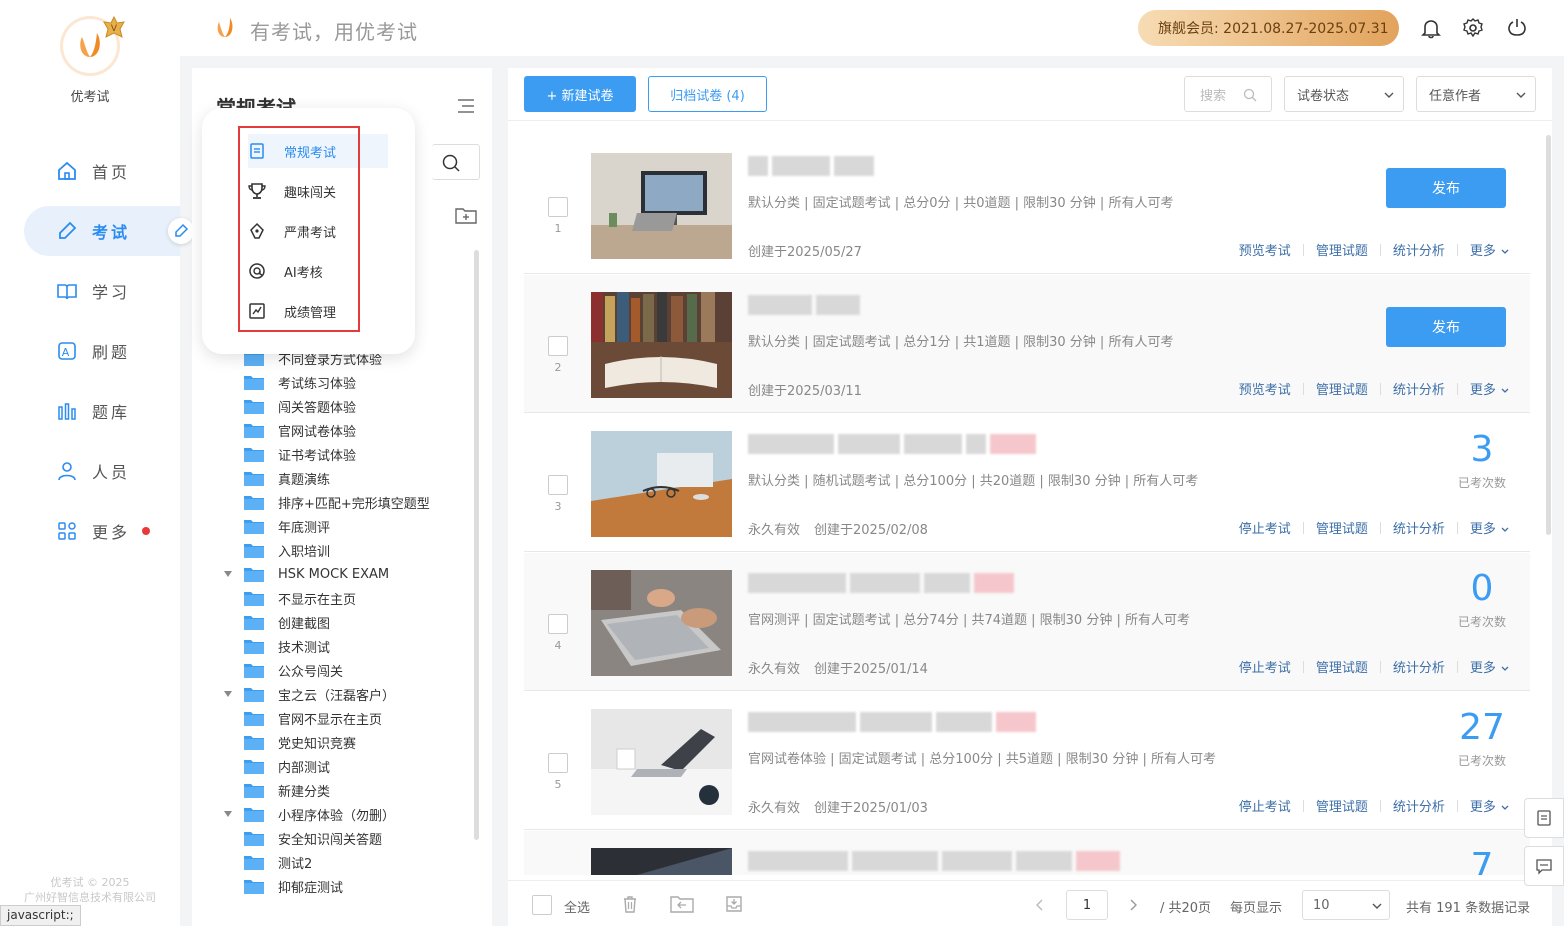  What do you see at coordinates (1517, 28) in the screenshot?
I see `power-icon` at bounding box center [1517, 28].